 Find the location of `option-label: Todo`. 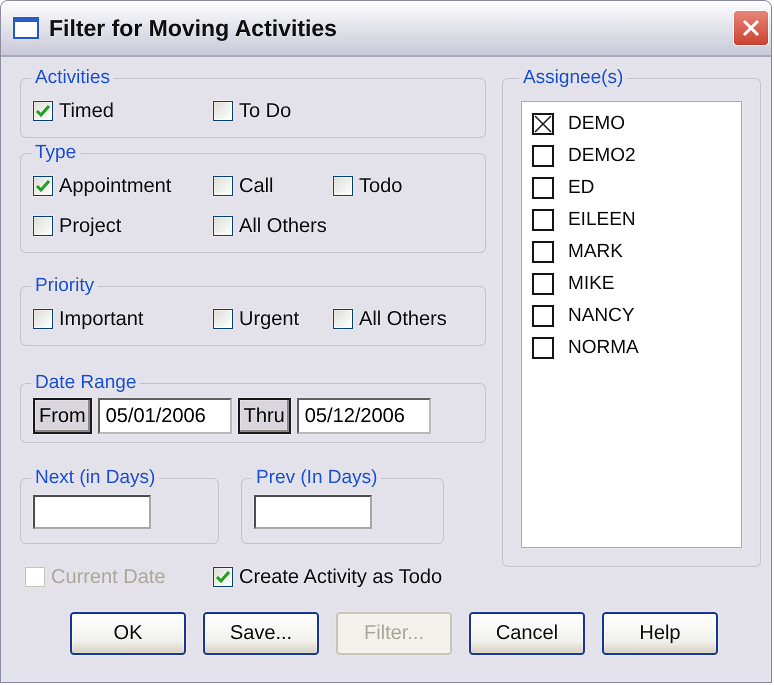

option-label: Todo is located at coordinates (380, 186).